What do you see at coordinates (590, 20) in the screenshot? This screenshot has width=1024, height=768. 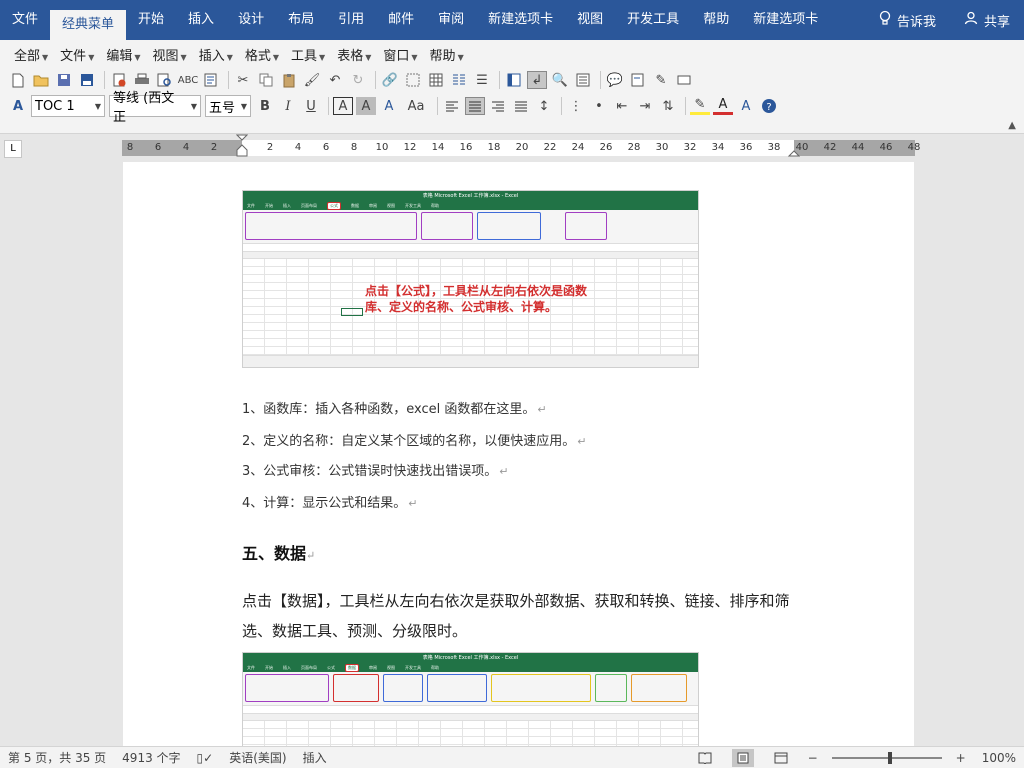 I see `ribbon-tab: 视图` at bounding box center [590, 20].